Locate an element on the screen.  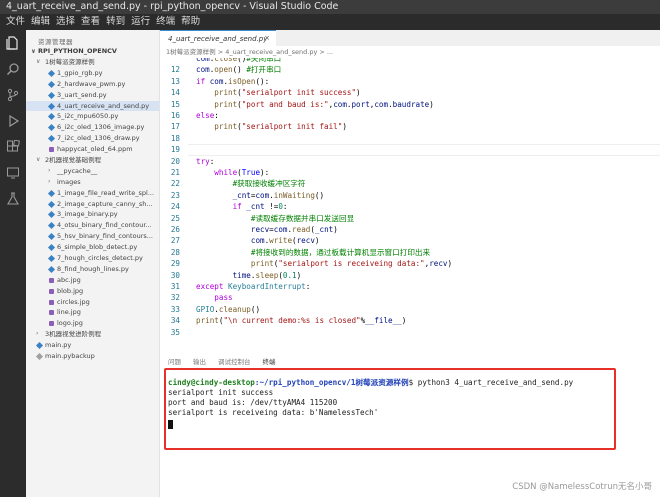
code-line: 23 _cnt=com.inWaiting() is located at coordinates (410, 195).